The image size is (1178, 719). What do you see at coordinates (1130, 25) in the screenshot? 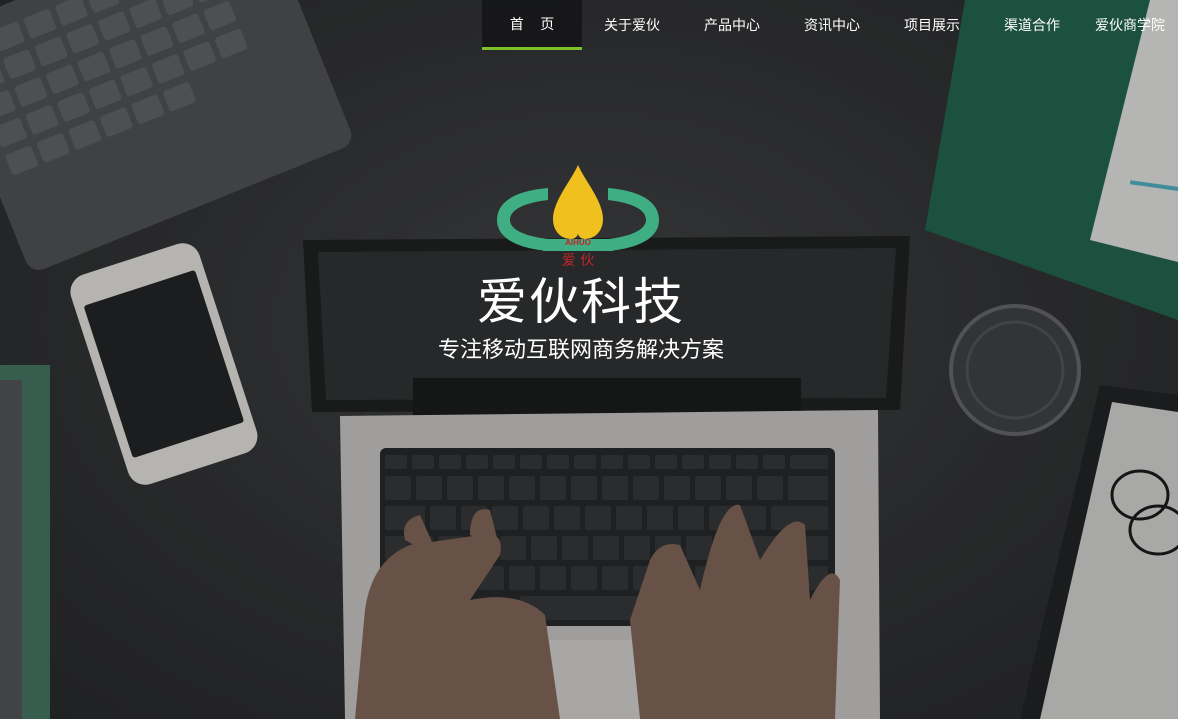
I see `nav-item-academy: 爱伙商学院` at bounding box center [1130, 25].